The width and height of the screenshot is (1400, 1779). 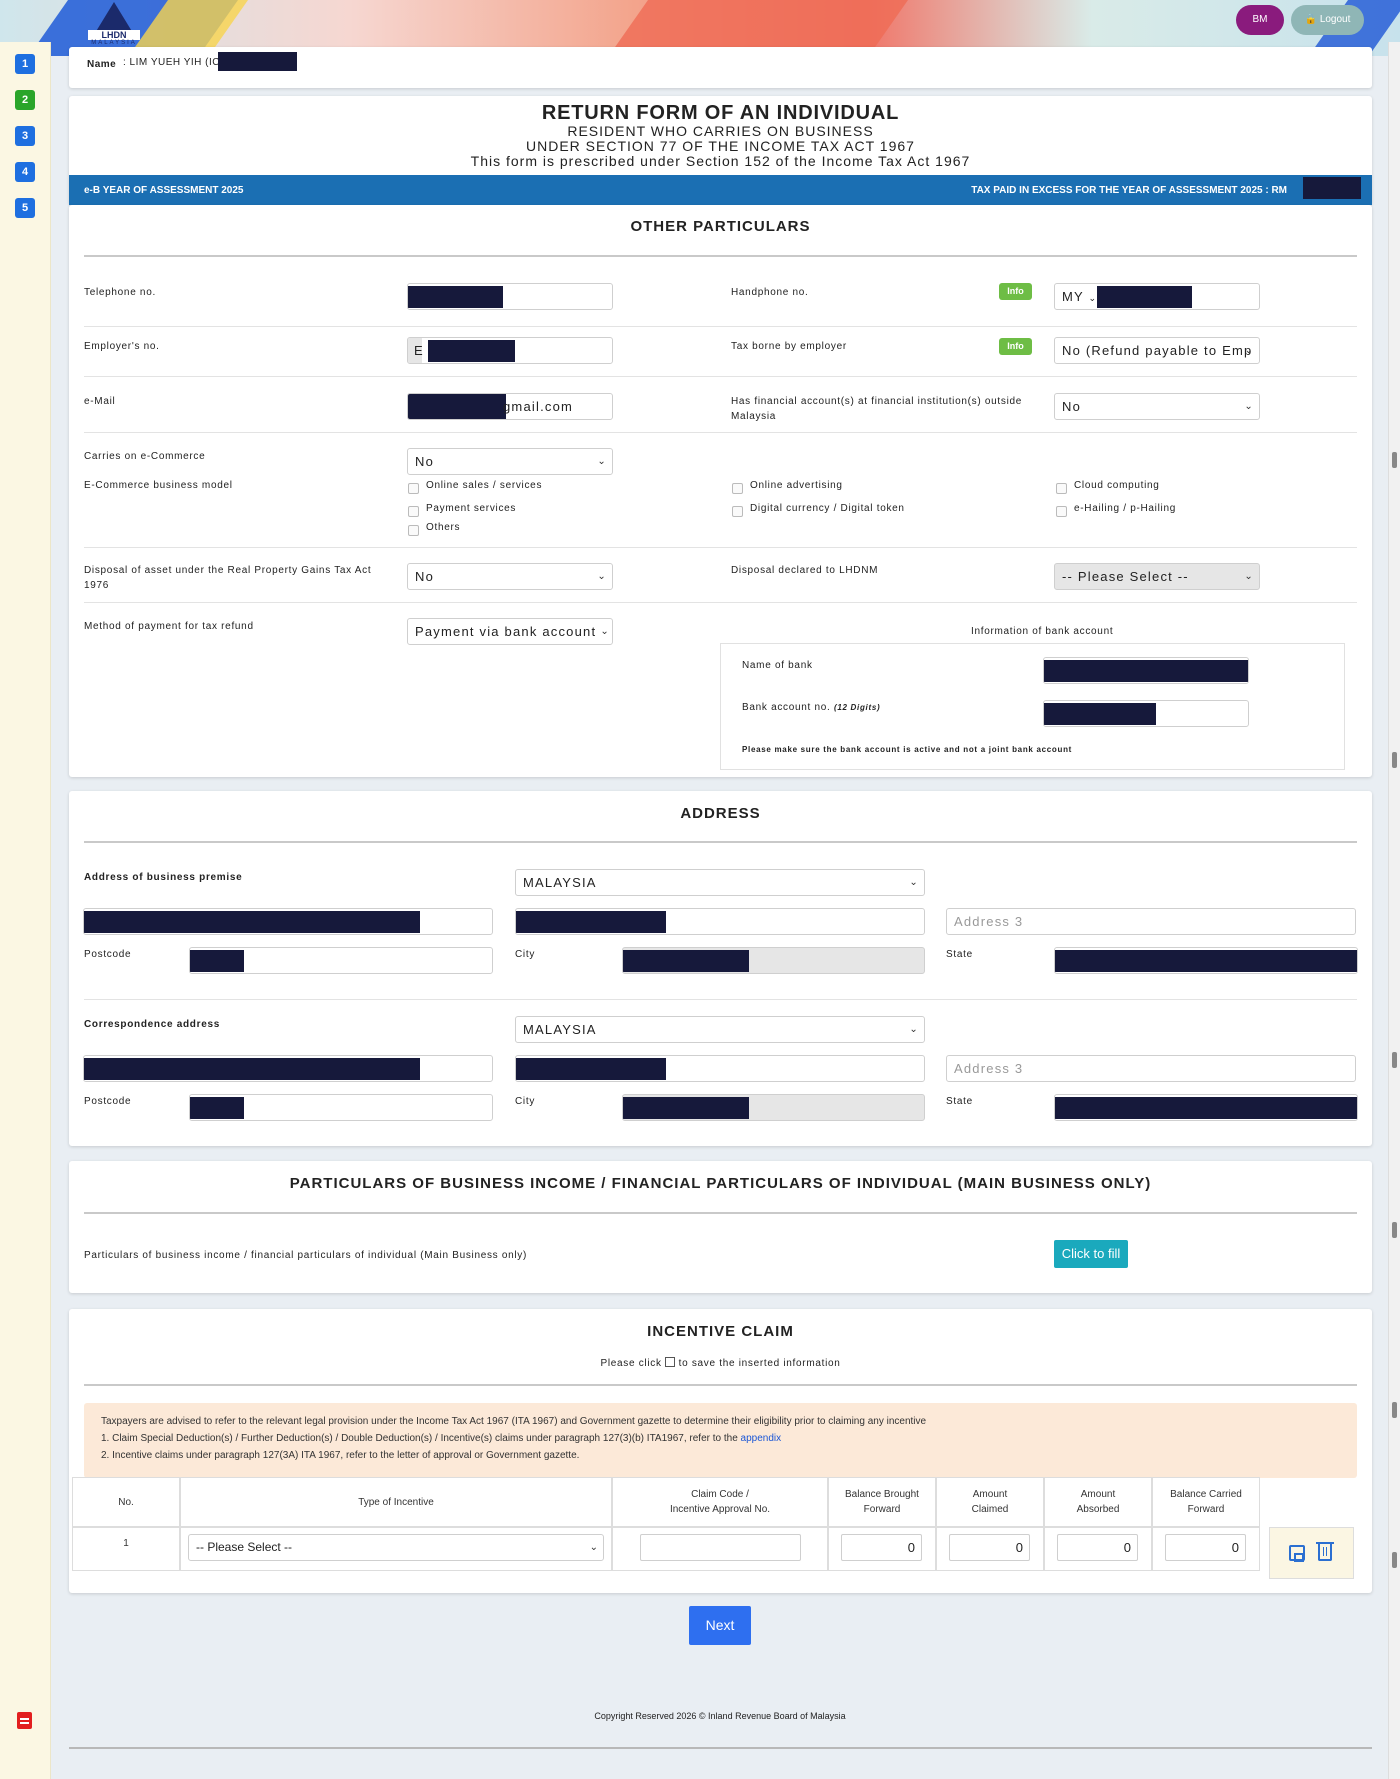 I want to click on row-actions, so click(x=1311, y=1553).